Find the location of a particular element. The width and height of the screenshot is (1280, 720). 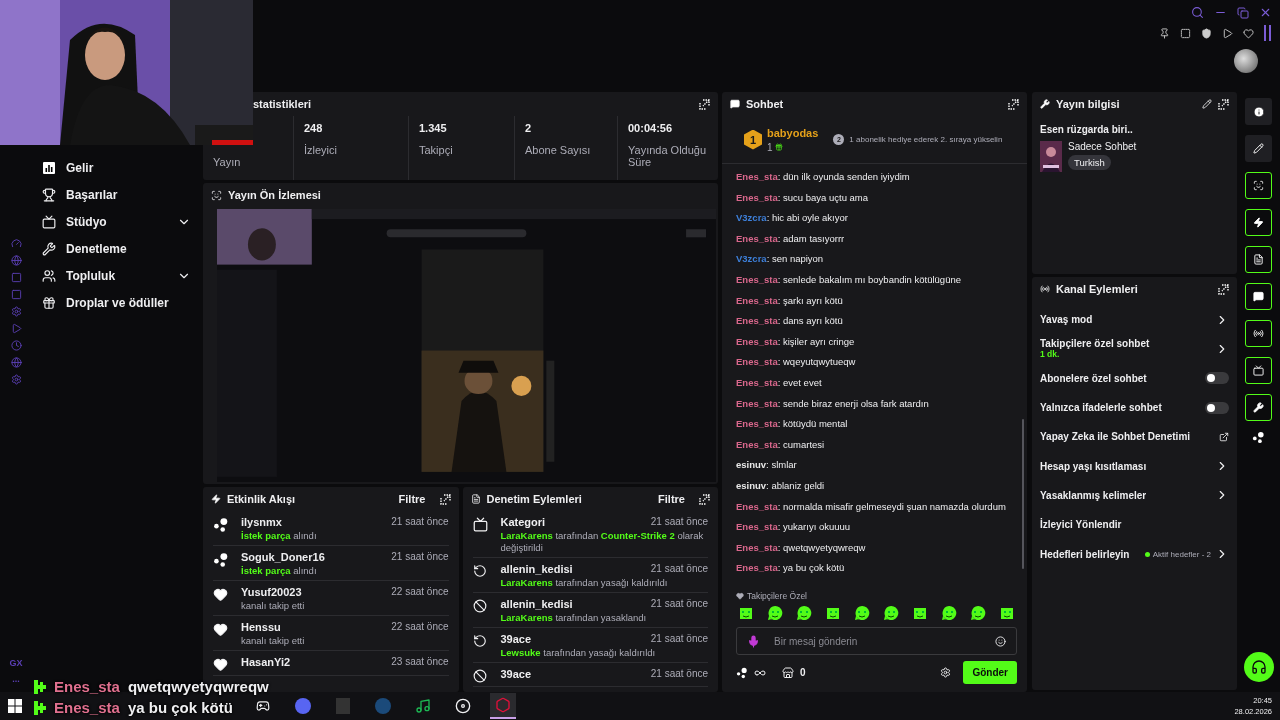

nav-item: Topluluk is located at coordinates (117, 275).